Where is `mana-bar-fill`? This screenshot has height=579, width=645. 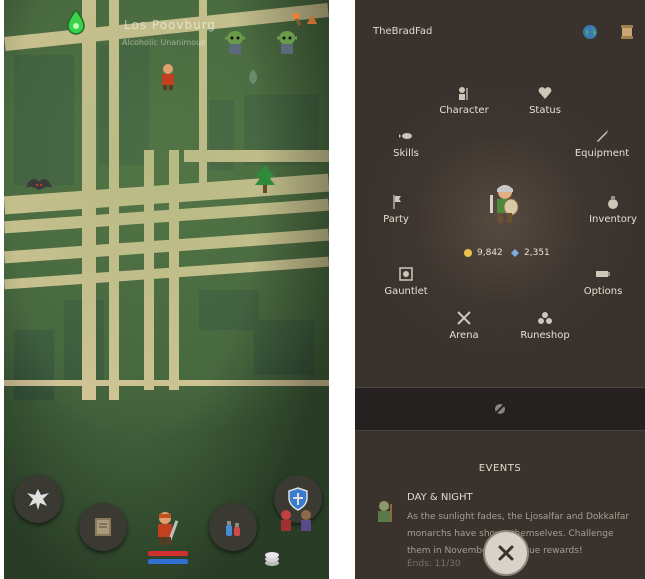
mana-bar-fill is located at coordinates (168, 561).